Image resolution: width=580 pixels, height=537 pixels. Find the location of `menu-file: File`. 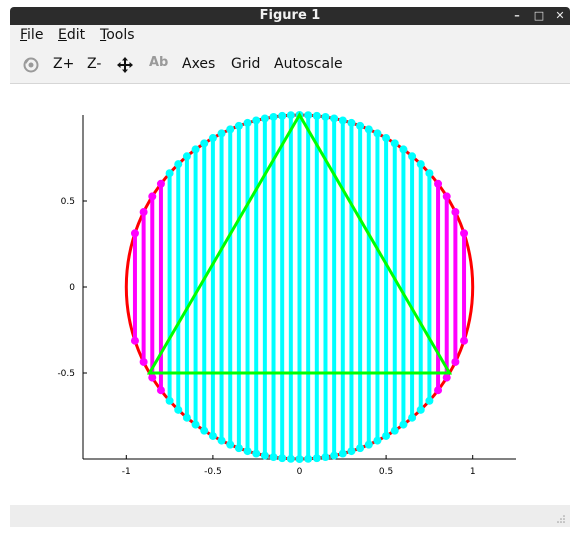

menu-file: File is located at coordinates (31, 35).